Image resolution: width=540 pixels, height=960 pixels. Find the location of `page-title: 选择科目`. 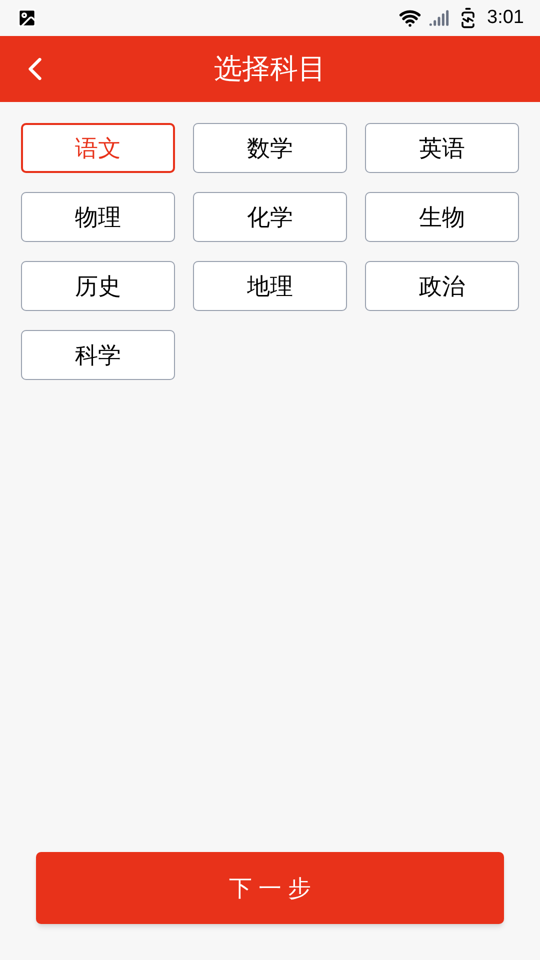

page-title: 选择科目 is located at coordinates (270, 69).